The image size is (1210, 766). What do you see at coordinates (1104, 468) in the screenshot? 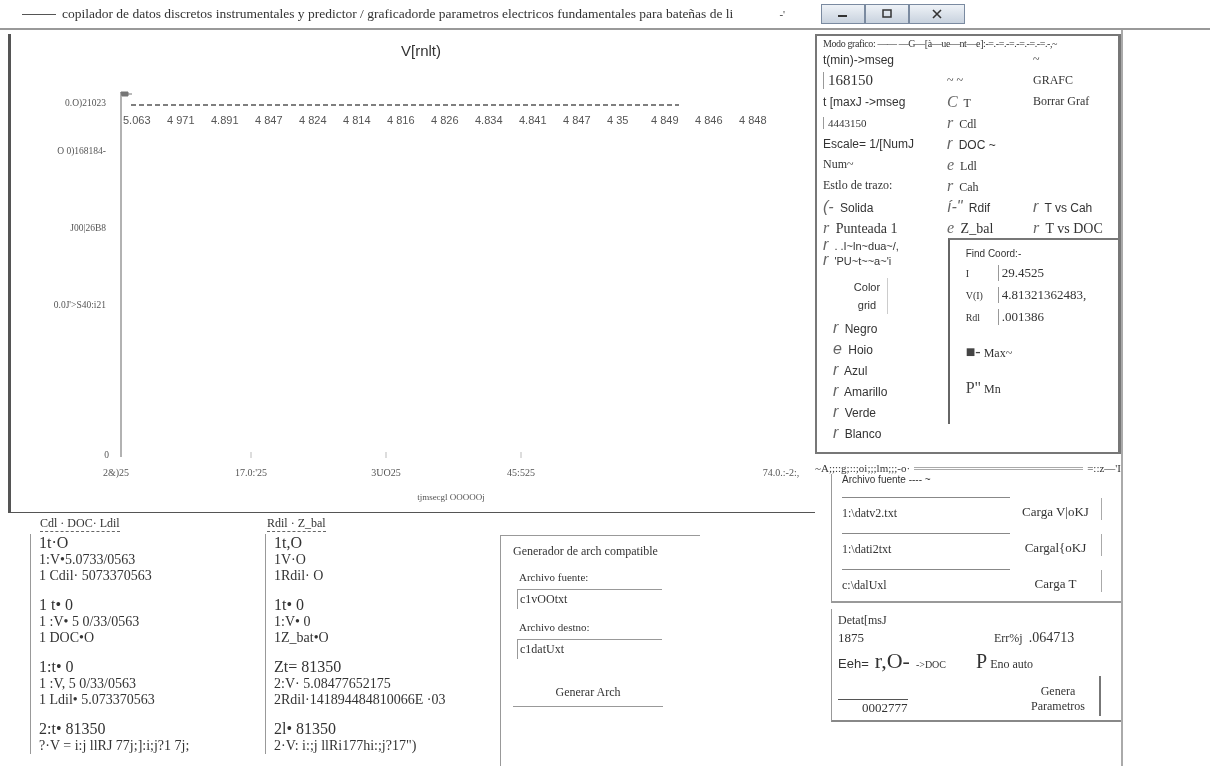
I see `section-mark: =::z—'I` at bounding box center [1104, 468].